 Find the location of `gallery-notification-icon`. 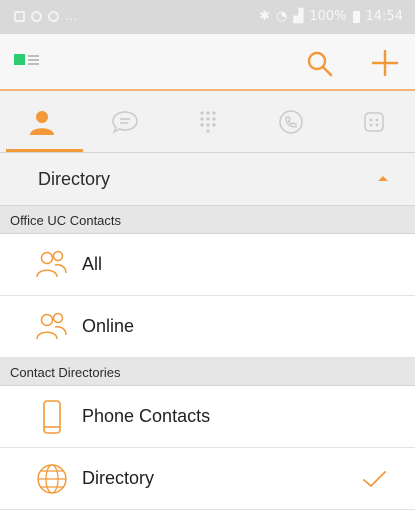

gallery-notification-icon is located at coordinates (19, 16).